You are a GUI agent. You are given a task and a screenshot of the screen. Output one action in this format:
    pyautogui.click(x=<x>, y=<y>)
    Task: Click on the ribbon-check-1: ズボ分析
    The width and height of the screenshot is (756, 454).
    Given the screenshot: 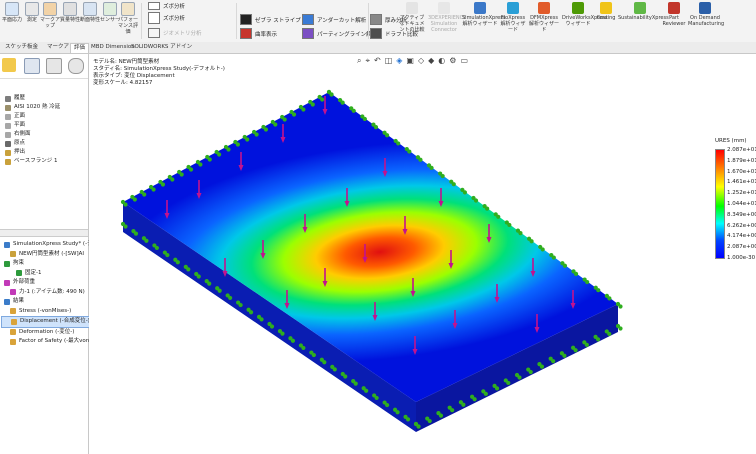 What is the action you would take?
    pyautogui.click(x=166, y=18)
    